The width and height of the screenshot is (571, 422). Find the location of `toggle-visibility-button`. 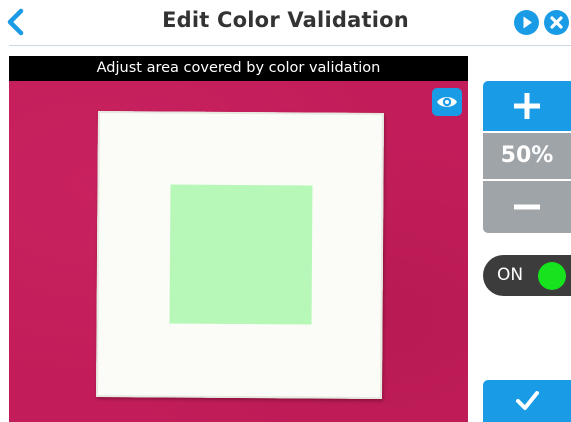

toggle-visibility-button is located at coordinates (447, 102).